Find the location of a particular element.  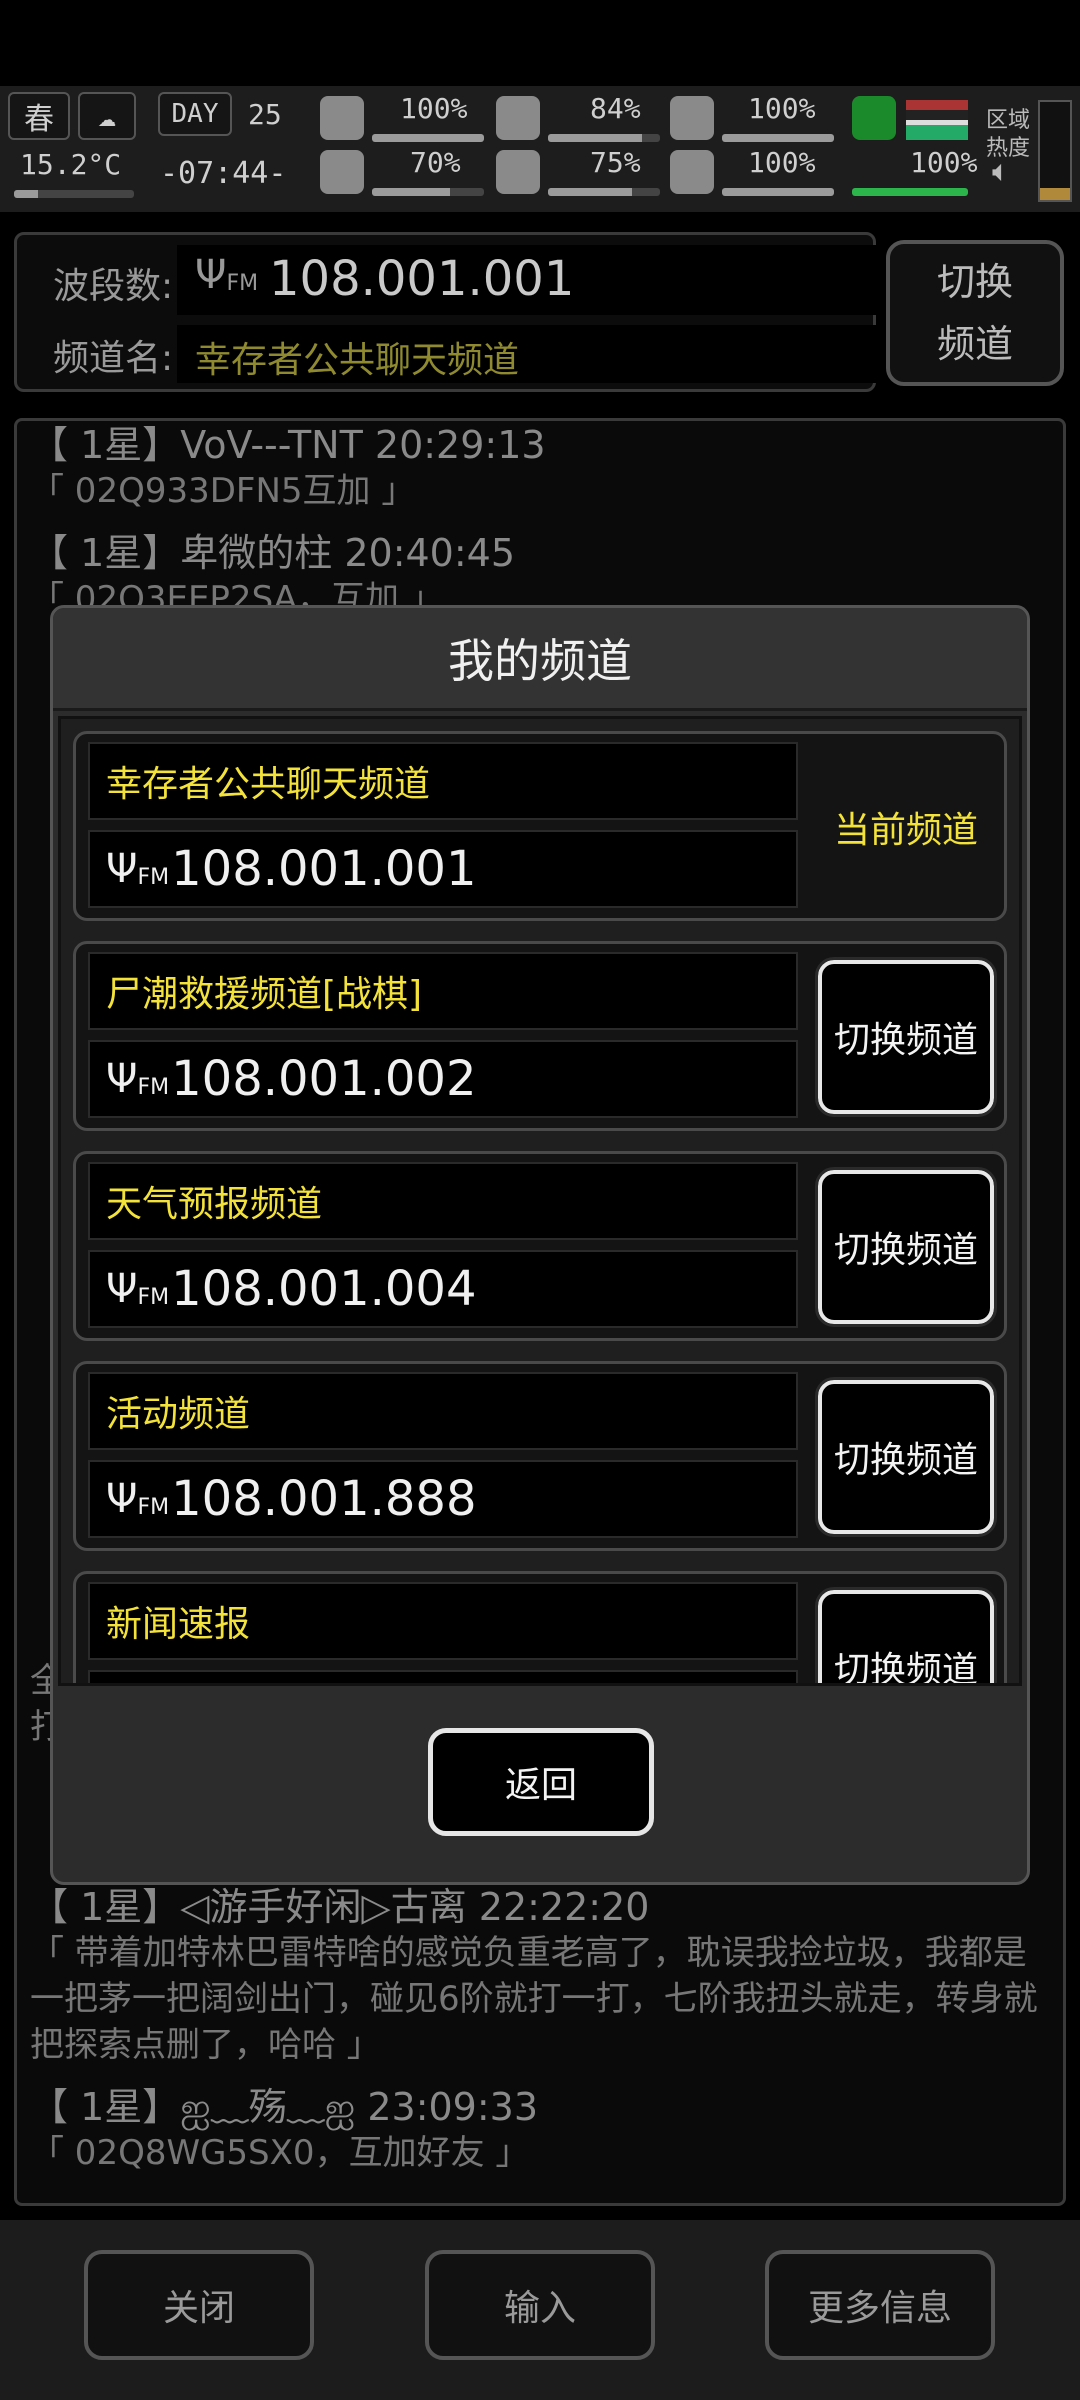

stat-mood-bar is located at coordinates (778, 138).